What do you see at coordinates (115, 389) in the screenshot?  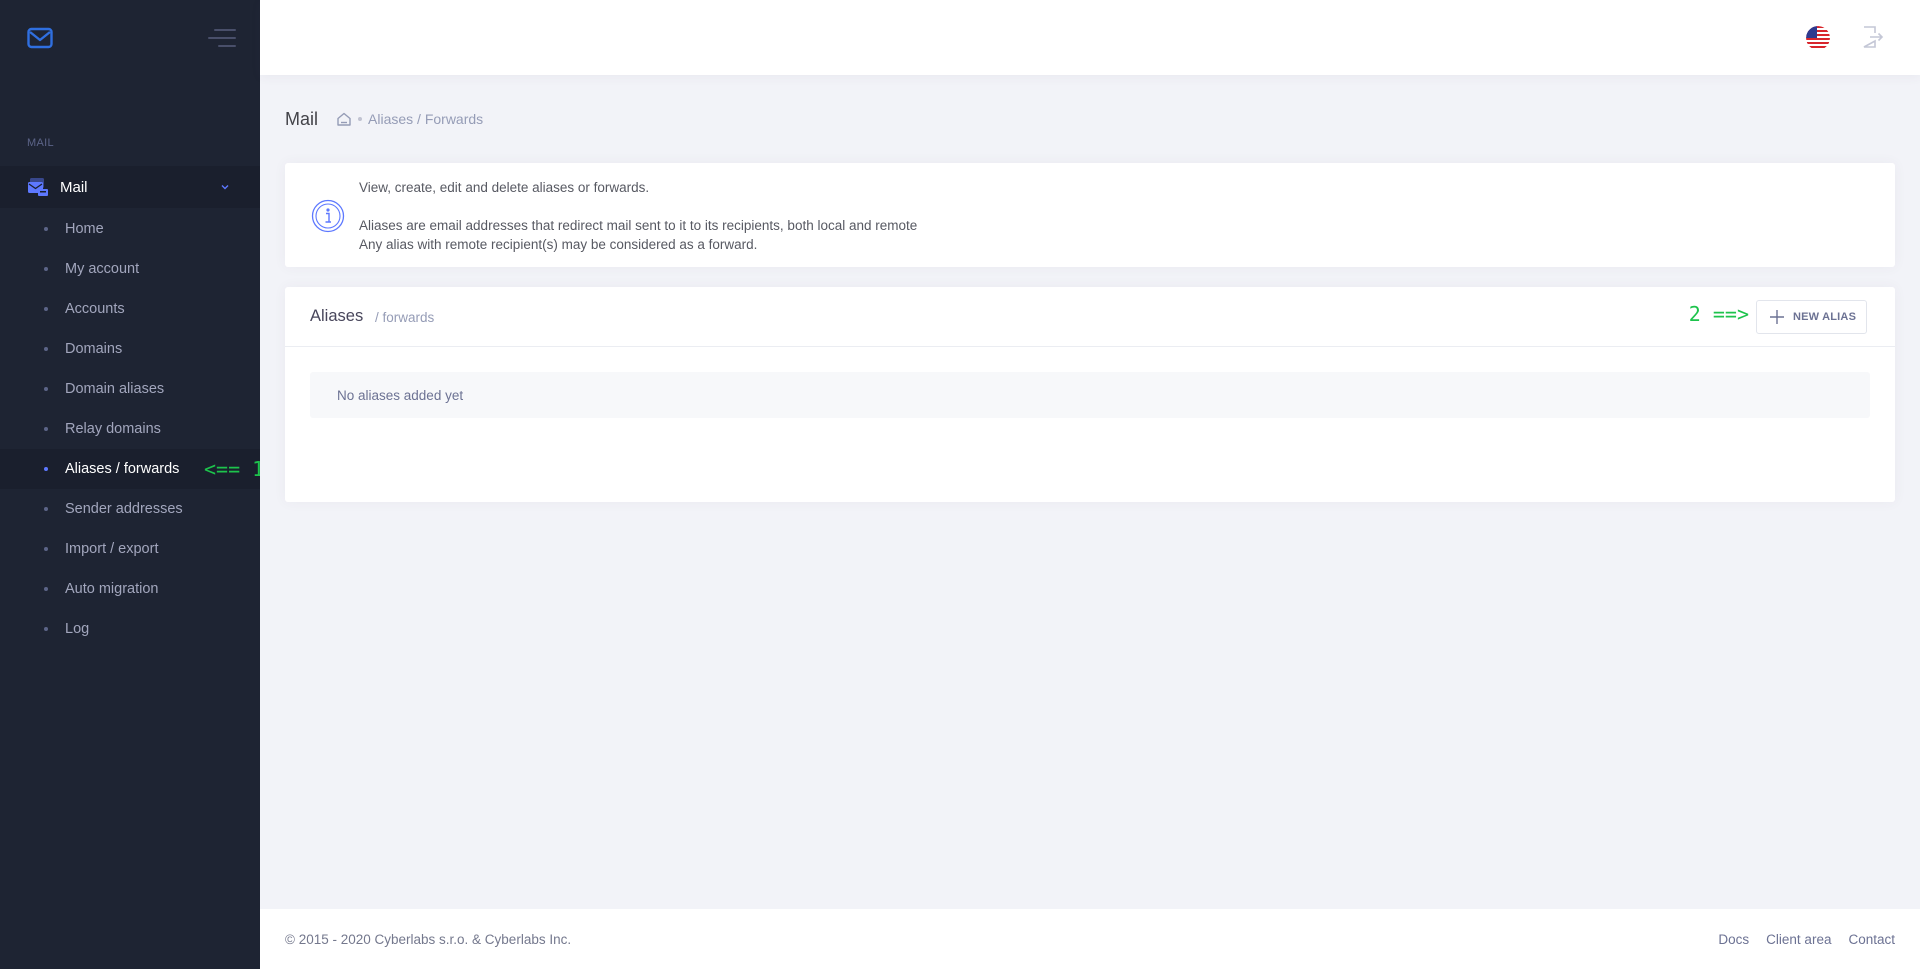 I see `sidebar-item-label: Domain aliases` at bounding box center [115, 389].